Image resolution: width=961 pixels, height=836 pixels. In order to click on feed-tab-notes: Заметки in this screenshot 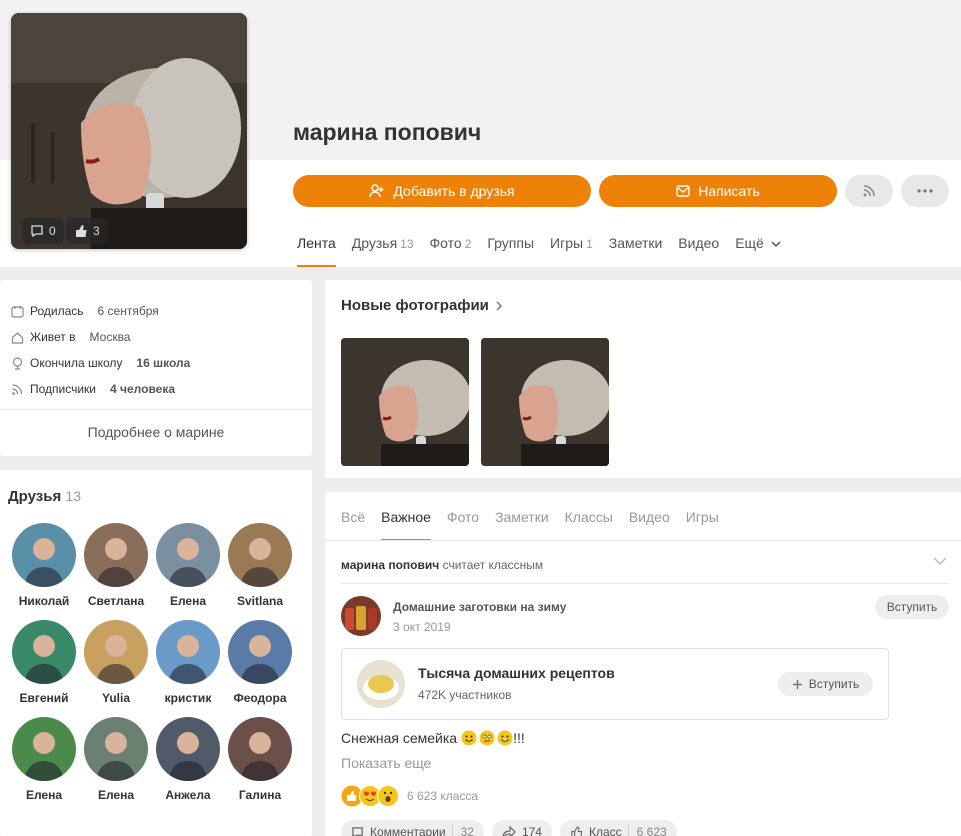, I will do `click(522, 525)`.